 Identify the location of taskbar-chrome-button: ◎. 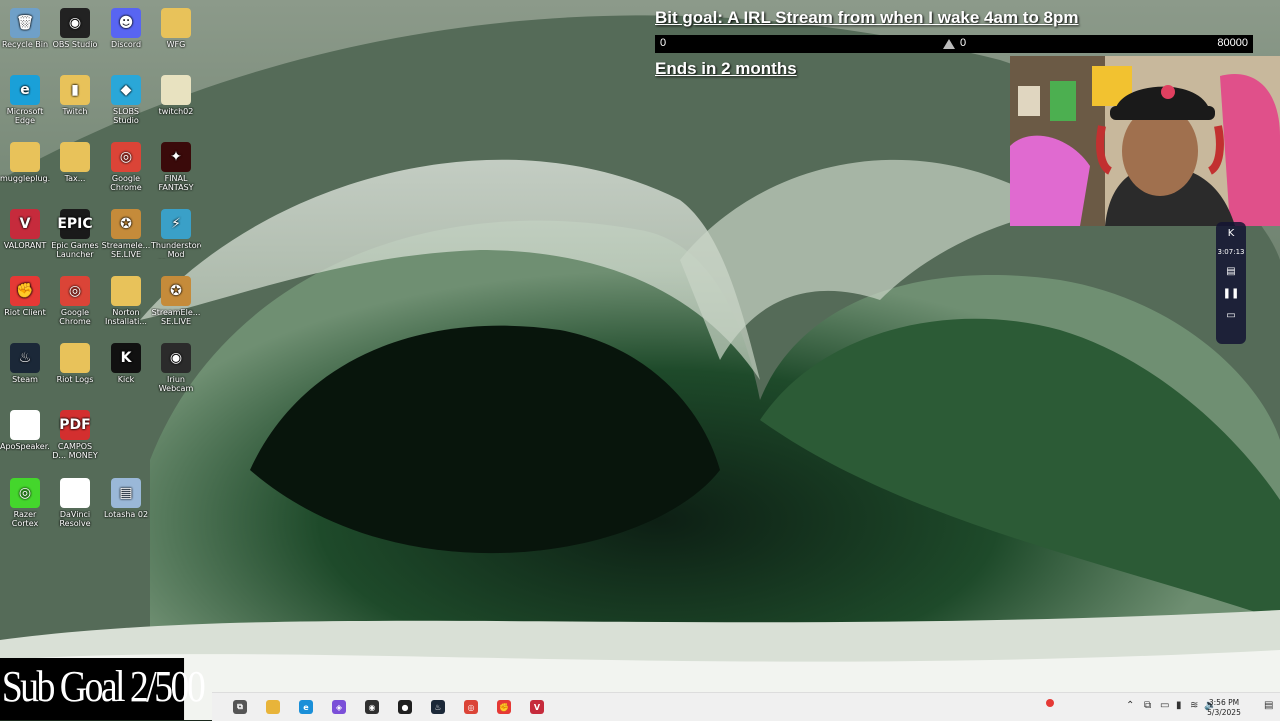
(471, 707).